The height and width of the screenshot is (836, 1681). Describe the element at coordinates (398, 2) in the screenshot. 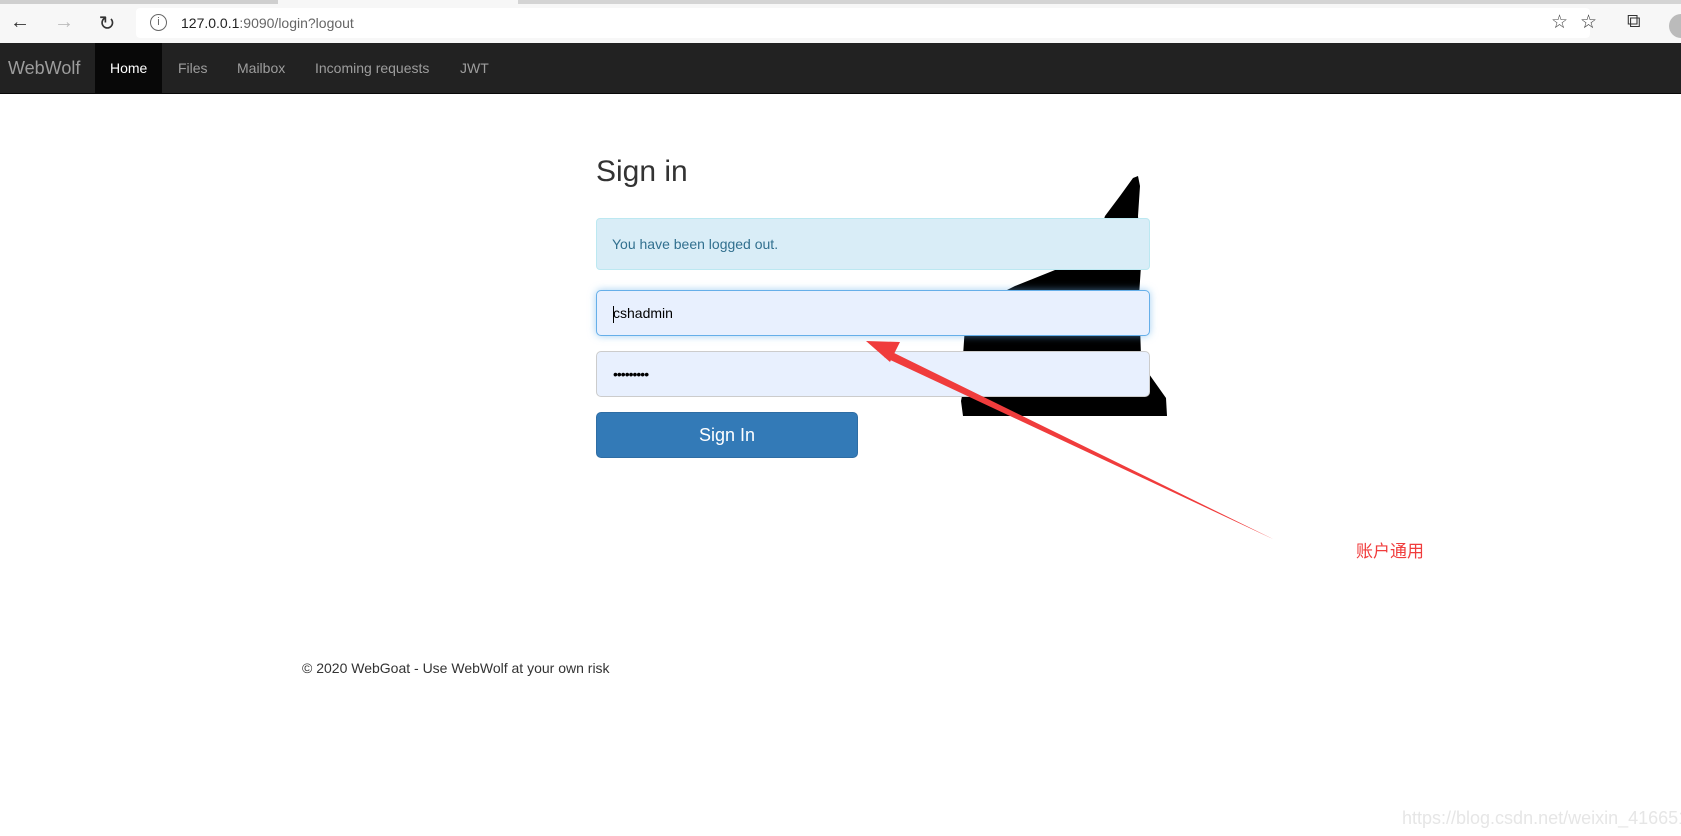

I see `active-tab` at that location.